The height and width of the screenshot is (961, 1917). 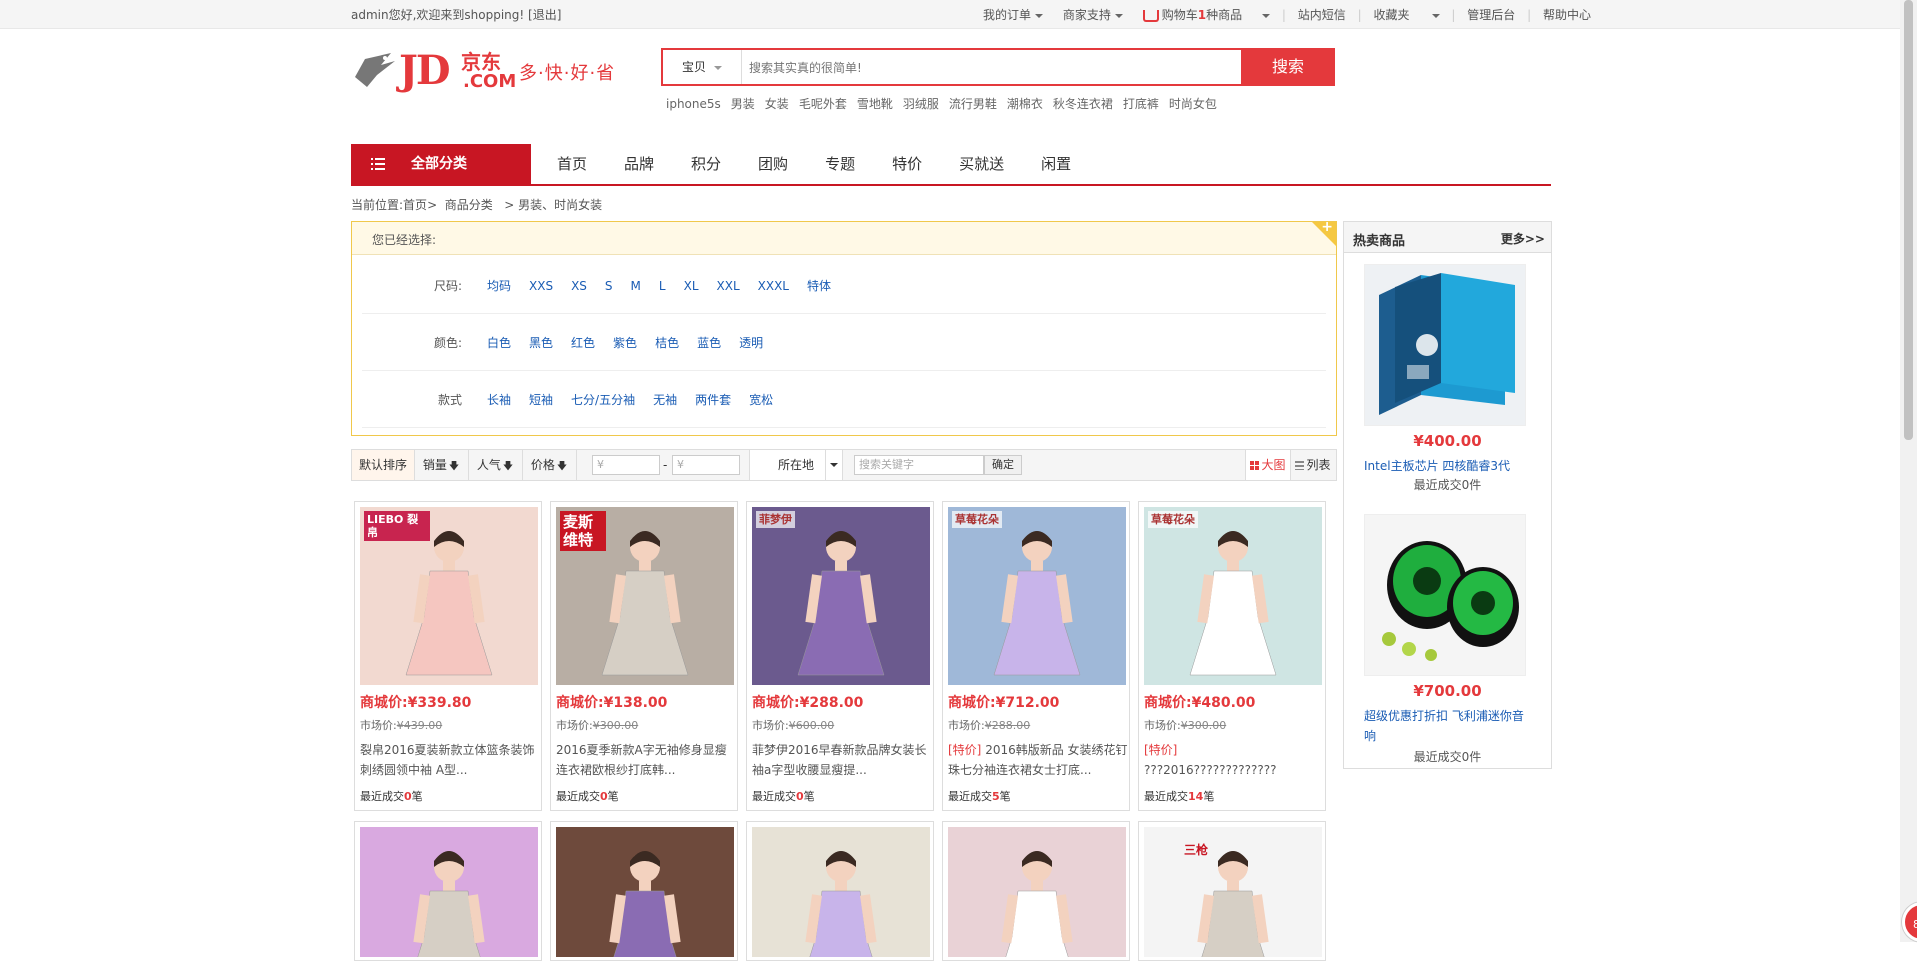 I want to click on plus-icon: +, so click(x=1327, y=227).